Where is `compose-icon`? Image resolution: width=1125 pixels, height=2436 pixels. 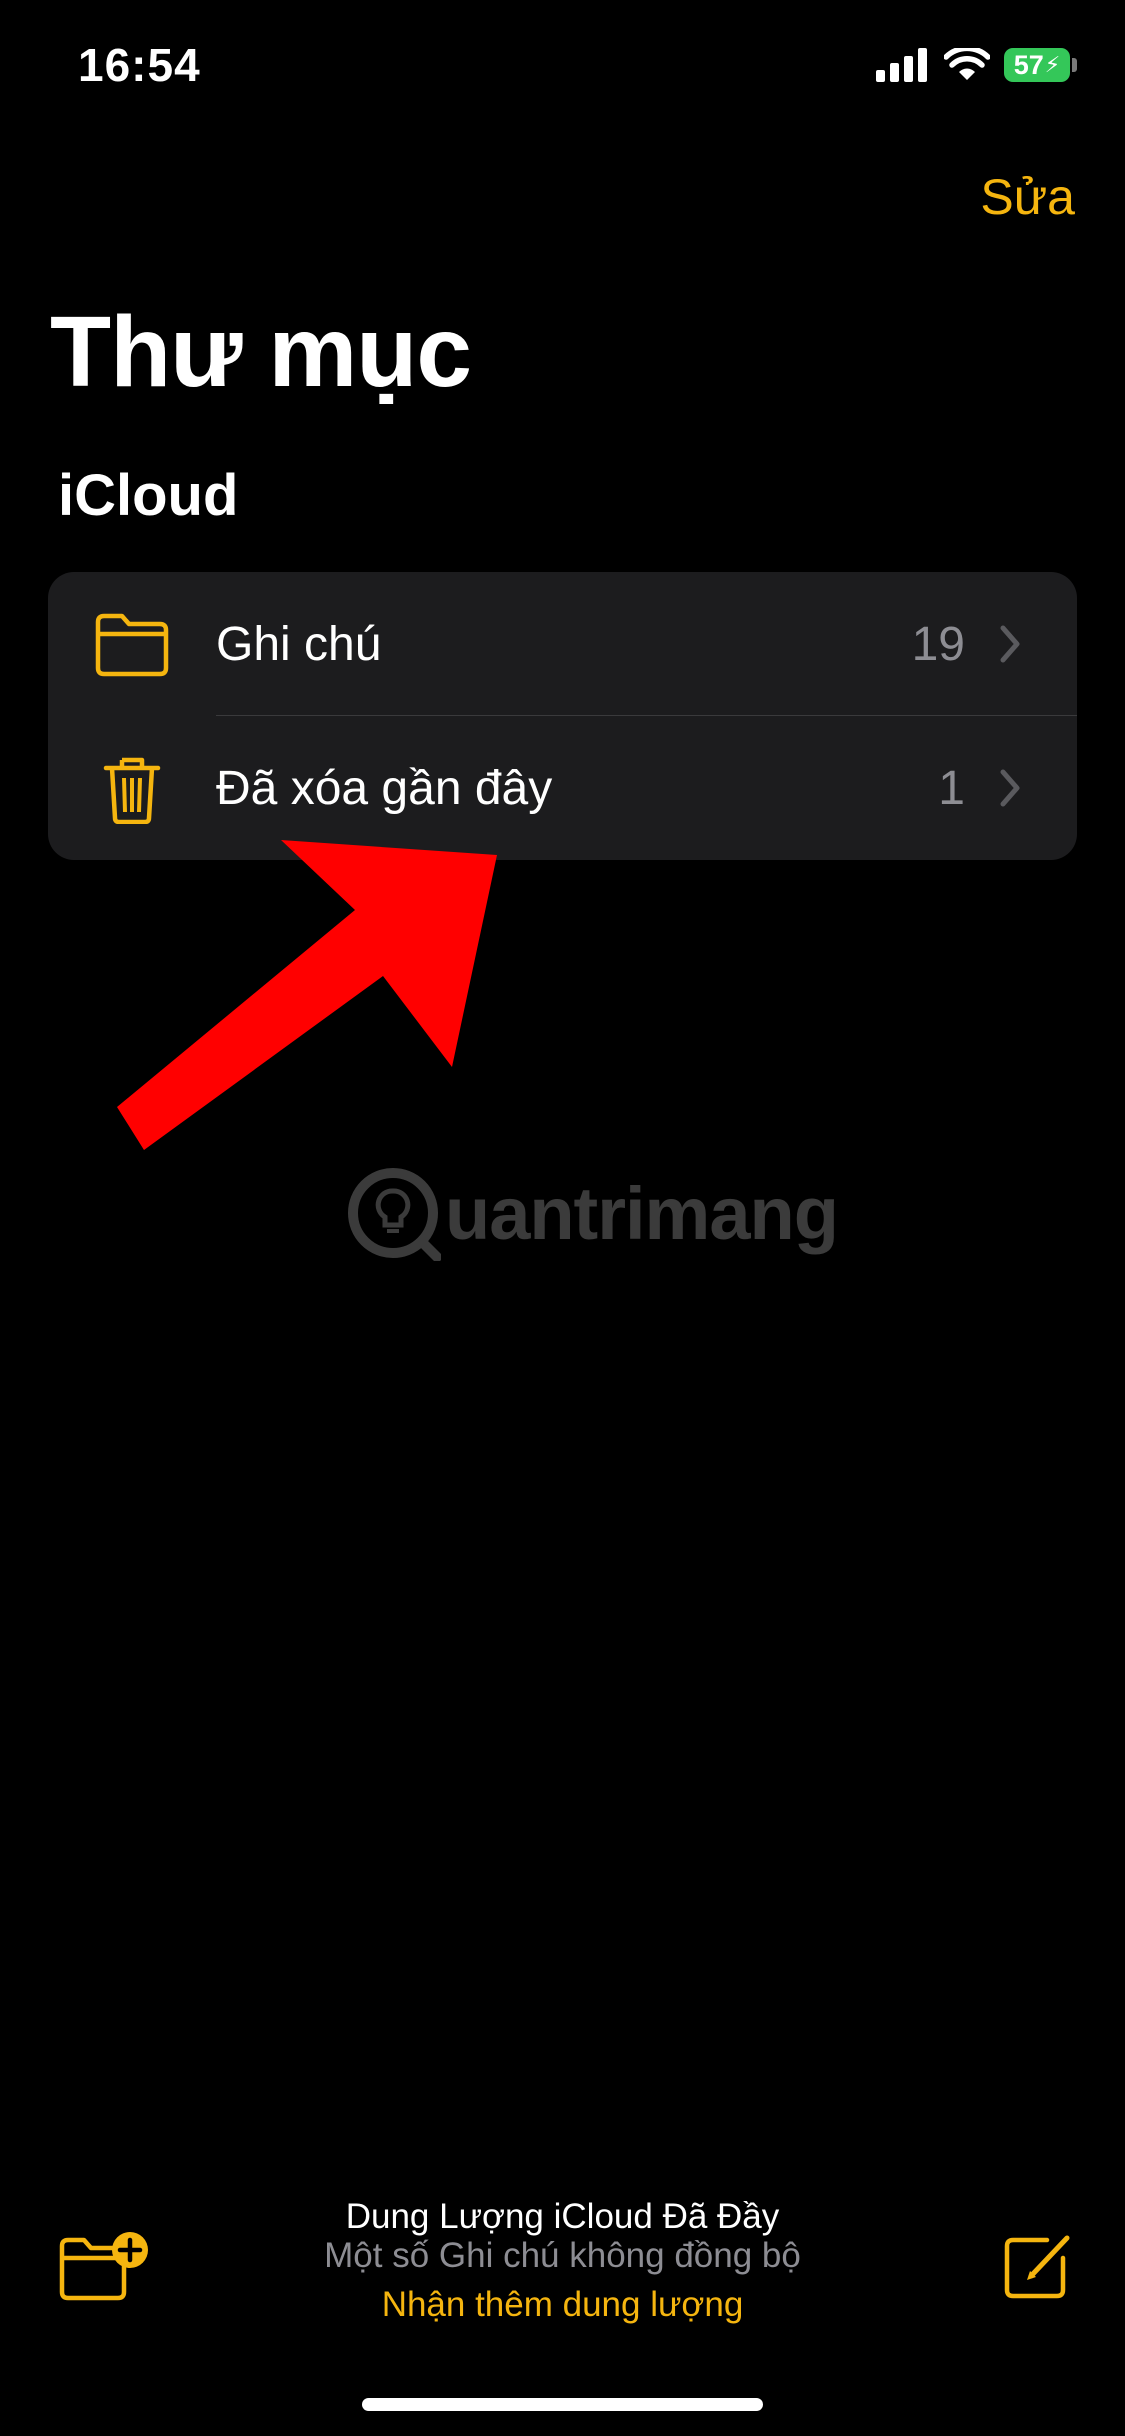 compose-icon is located at coordinates (1037, 2266).